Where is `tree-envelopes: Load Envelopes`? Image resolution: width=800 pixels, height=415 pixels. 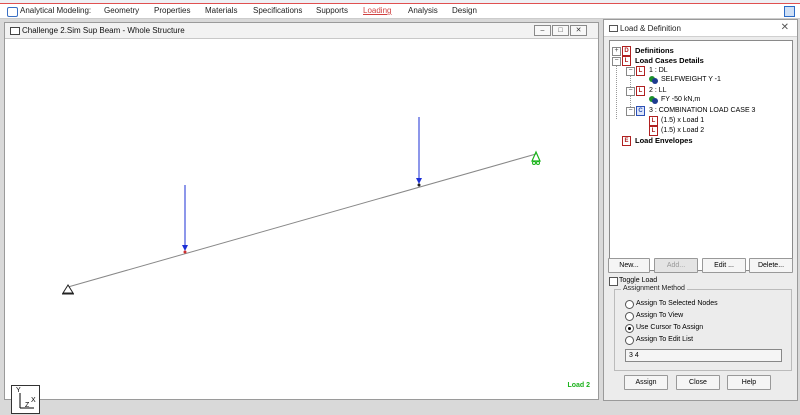
tree-envelopes: Load Envelopes is located at coordinates (664, 140).